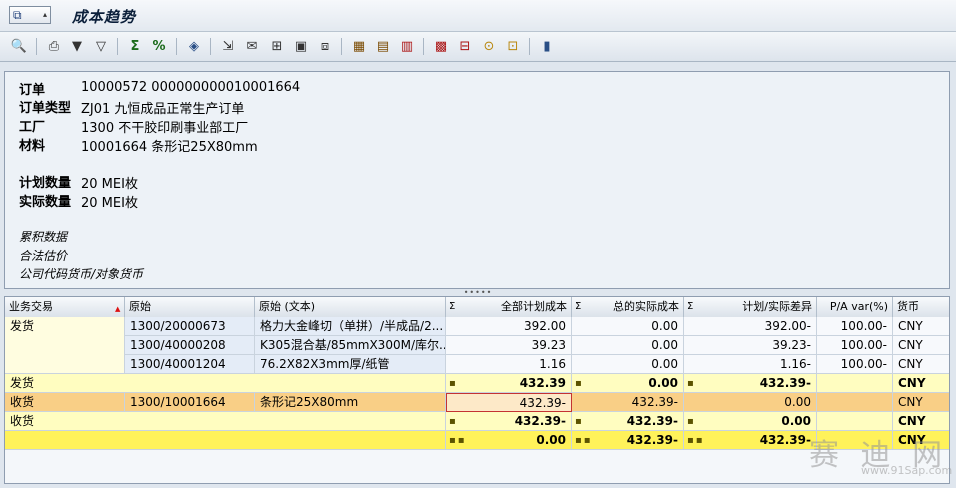 The width and height of the screenshot is (956, 488). I want to click on material-label: 材料, so click(32, 146).